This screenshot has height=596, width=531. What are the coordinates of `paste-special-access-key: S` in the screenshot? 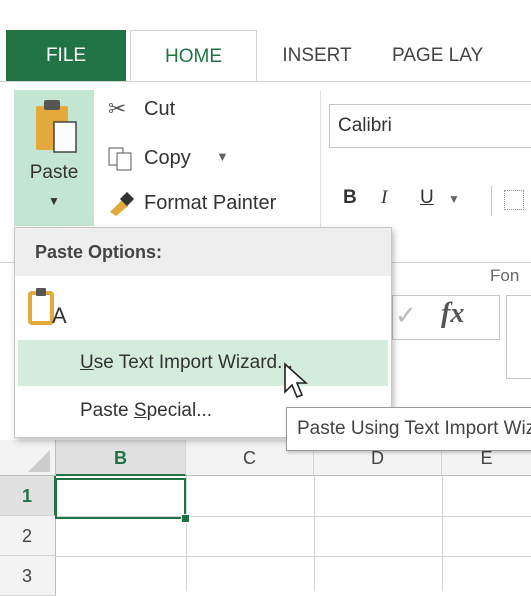 It's located at (140, 410).